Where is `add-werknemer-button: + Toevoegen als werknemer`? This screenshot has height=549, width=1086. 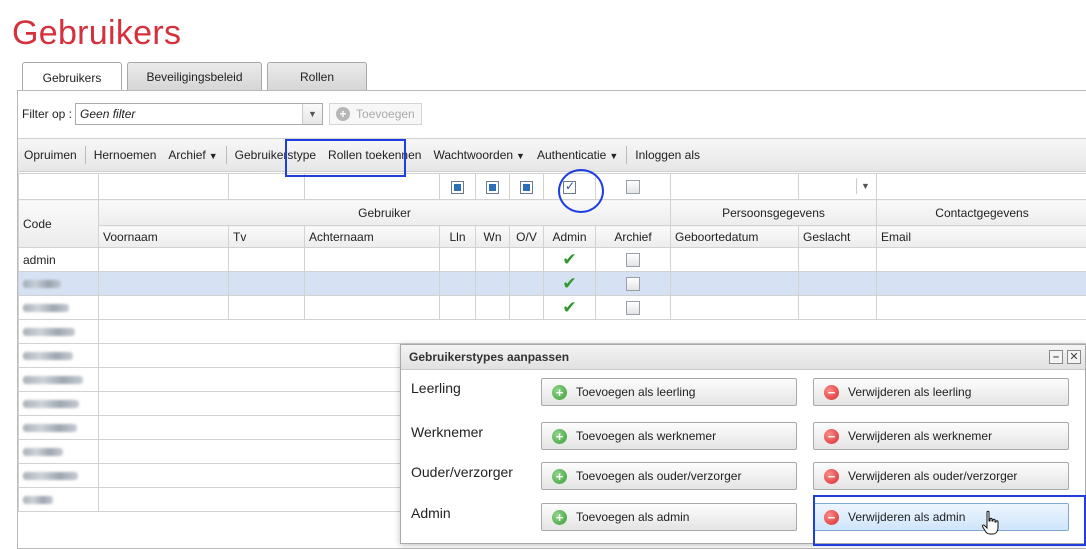
add-werknemer-button: + Toevoegen als werknemer is located at coordinates (669, 436).